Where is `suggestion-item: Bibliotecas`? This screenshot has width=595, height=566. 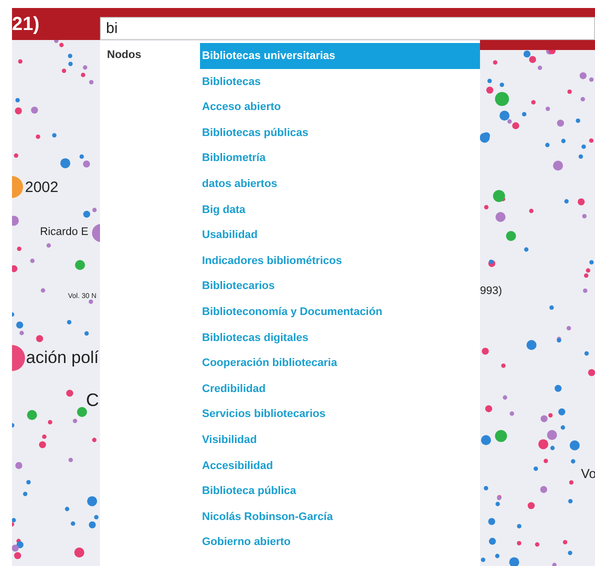
suggestion-item: Bibliotecas is located at coordinates (340, 81).